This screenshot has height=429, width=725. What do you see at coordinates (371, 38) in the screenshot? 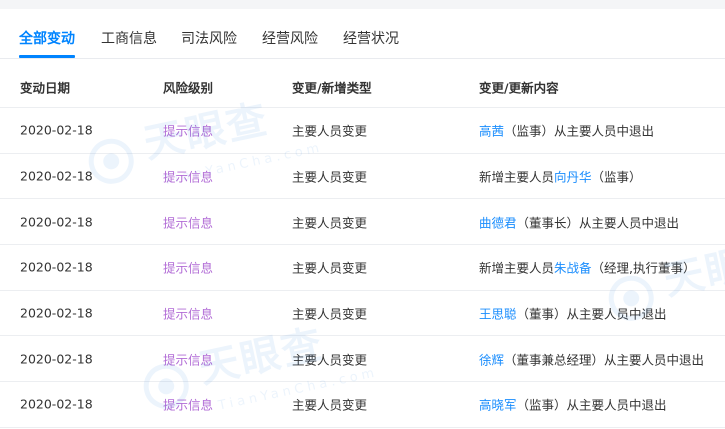
I see `tab-operating-status: 经营状况` at bounding box center [371, 38].